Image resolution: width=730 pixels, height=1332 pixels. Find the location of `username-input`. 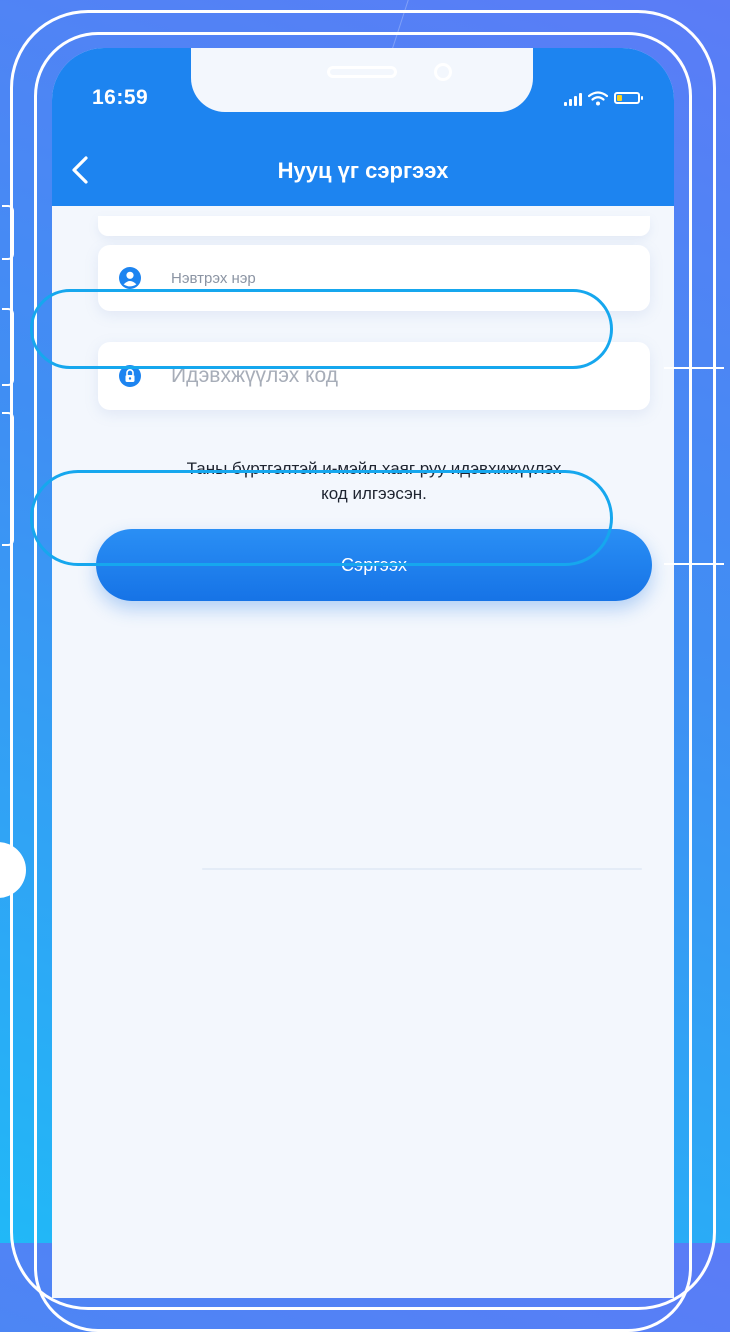

username-input is located at coordinates (381, 278).